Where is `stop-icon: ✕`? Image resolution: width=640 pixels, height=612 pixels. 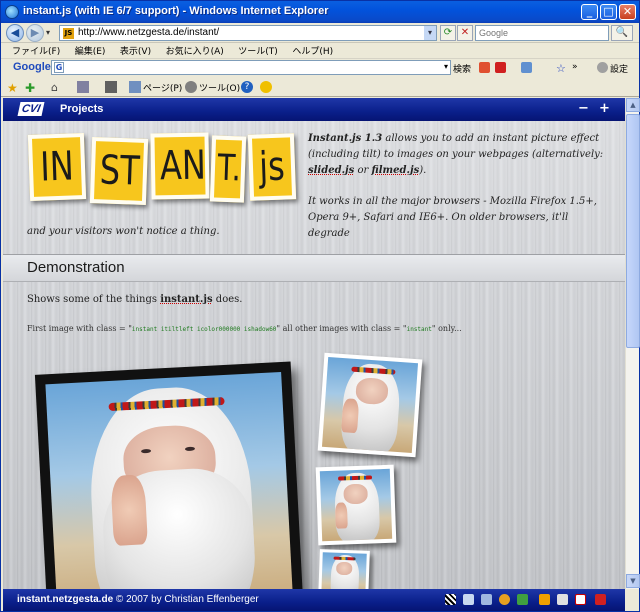
stop-icon: ✕ is located at coordinates (465, 33).